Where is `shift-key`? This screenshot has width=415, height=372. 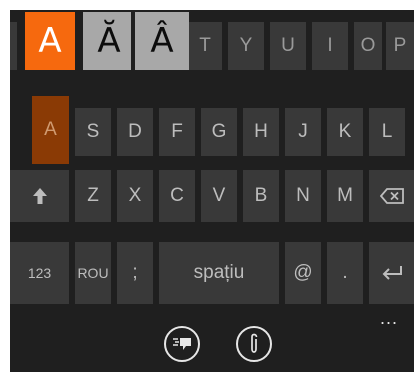 shift-key is located at coordinates (39, 196).